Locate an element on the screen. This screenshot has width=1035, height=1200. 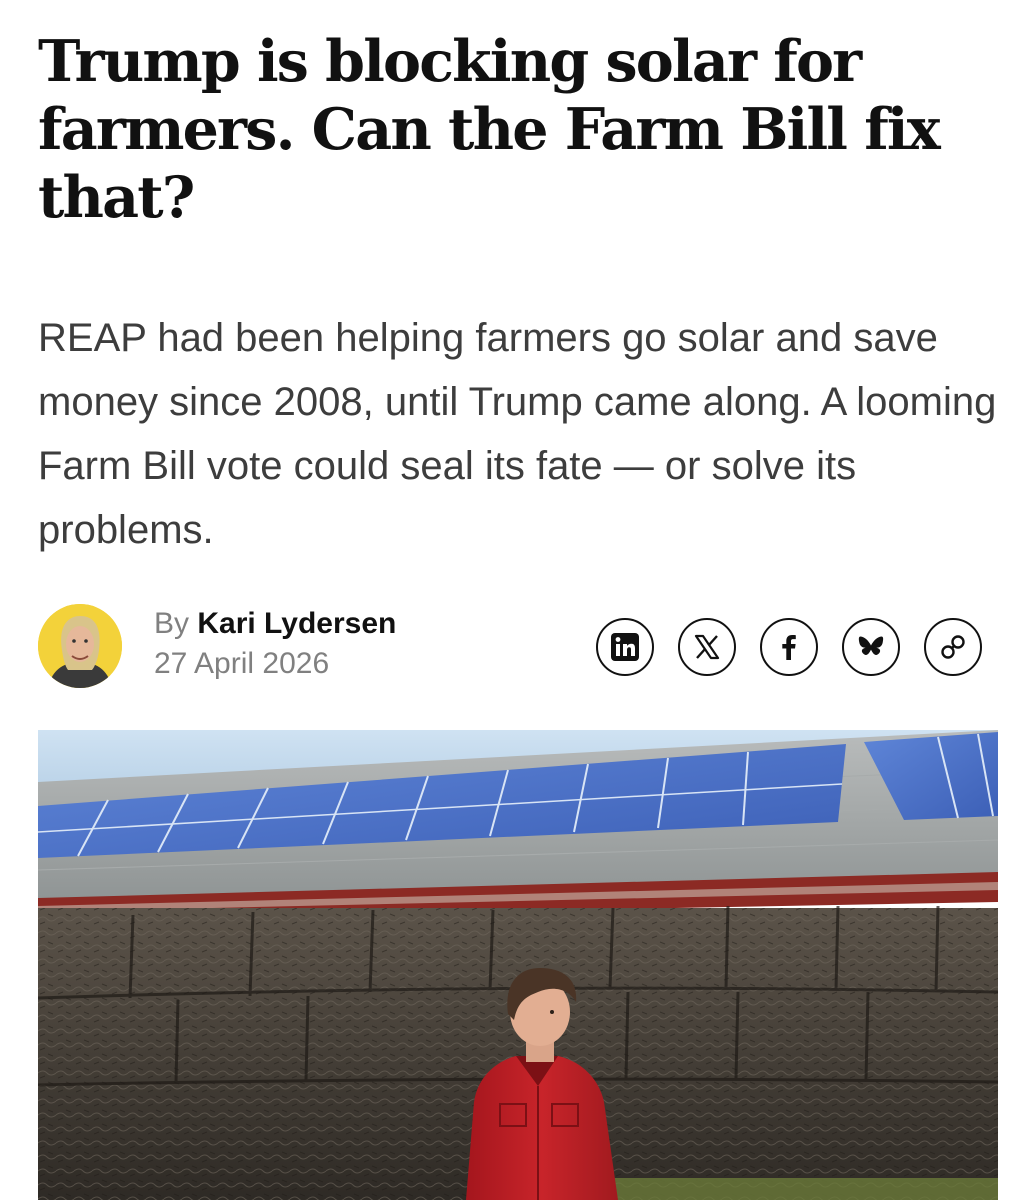
share-buttons is located at coordinates (789, 649).